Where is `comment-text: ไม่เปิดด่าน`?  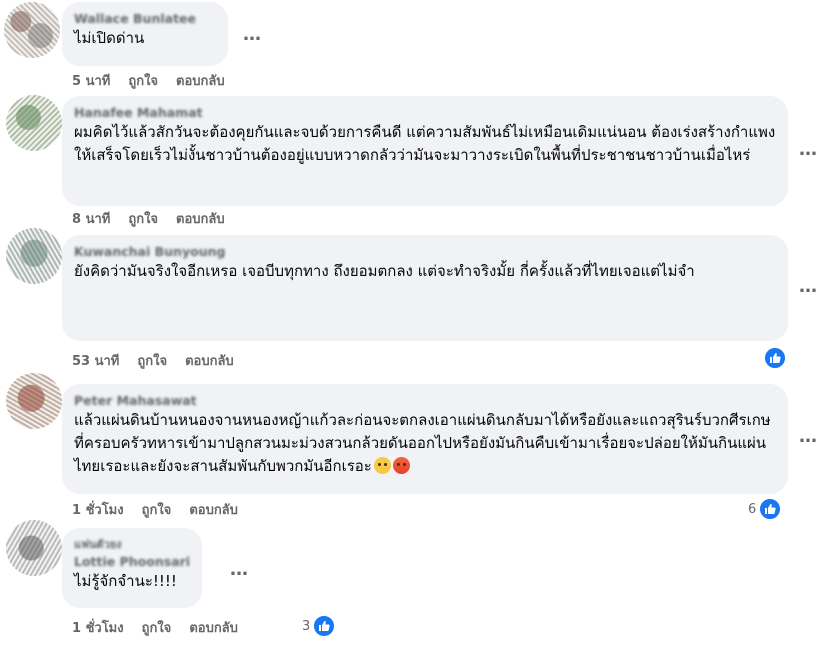 comment-text: ไม่เปิดด่าน is located at coordinates (109, 38).